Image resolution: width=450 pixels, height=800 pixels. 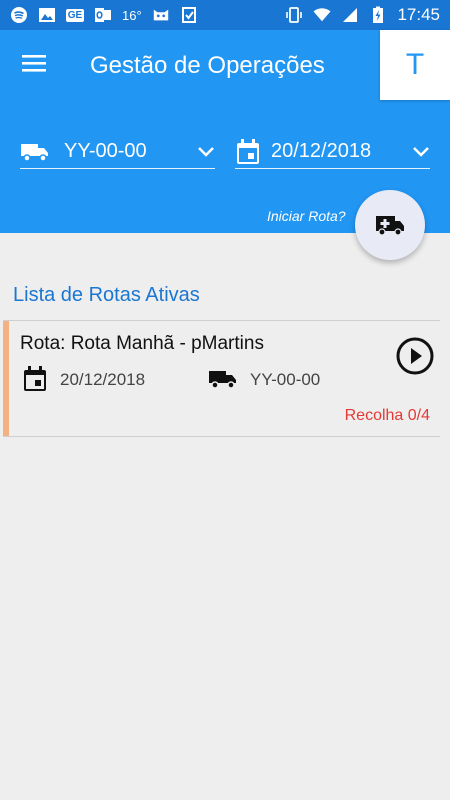 I want to click on start-route-button, so click(x=390, y=225).